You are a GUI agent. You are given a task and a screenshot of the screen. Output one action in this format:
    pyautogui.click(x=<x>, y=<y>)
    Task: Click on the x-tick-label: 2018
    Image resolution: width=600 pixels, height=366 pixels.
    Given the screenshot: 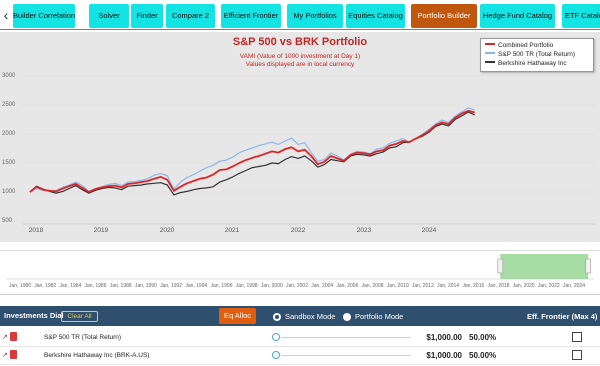 What is the action you would take?
    pyautogui.click(x=36, y=230)
    